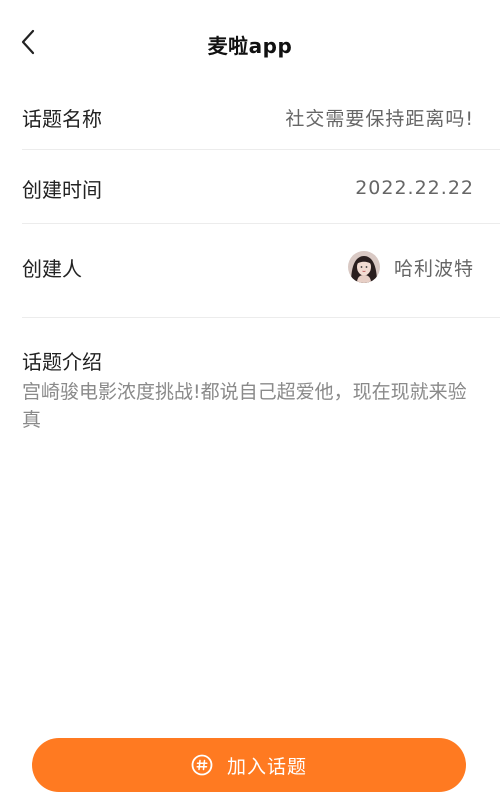 The width and height of the screenshot is (500, 800). I want to click on avatar, so click(363, 267).